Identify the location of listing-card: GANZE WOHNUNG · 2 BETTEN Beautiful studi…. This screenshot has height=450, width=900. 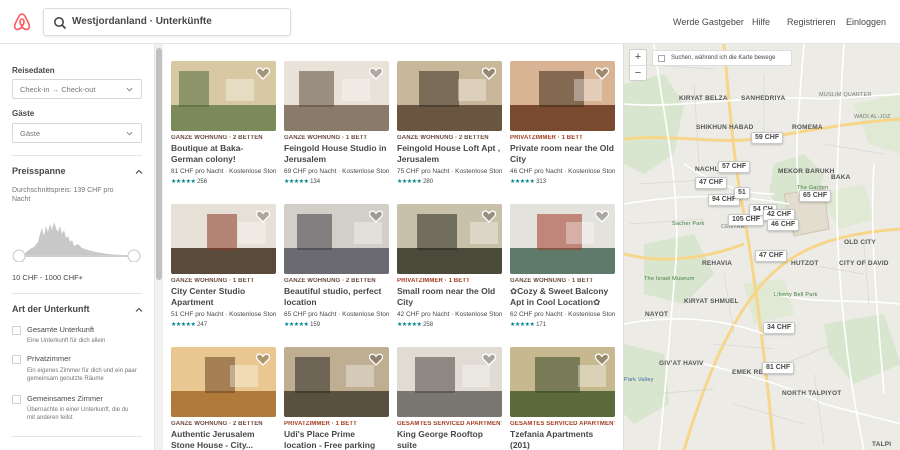
(336, 266).